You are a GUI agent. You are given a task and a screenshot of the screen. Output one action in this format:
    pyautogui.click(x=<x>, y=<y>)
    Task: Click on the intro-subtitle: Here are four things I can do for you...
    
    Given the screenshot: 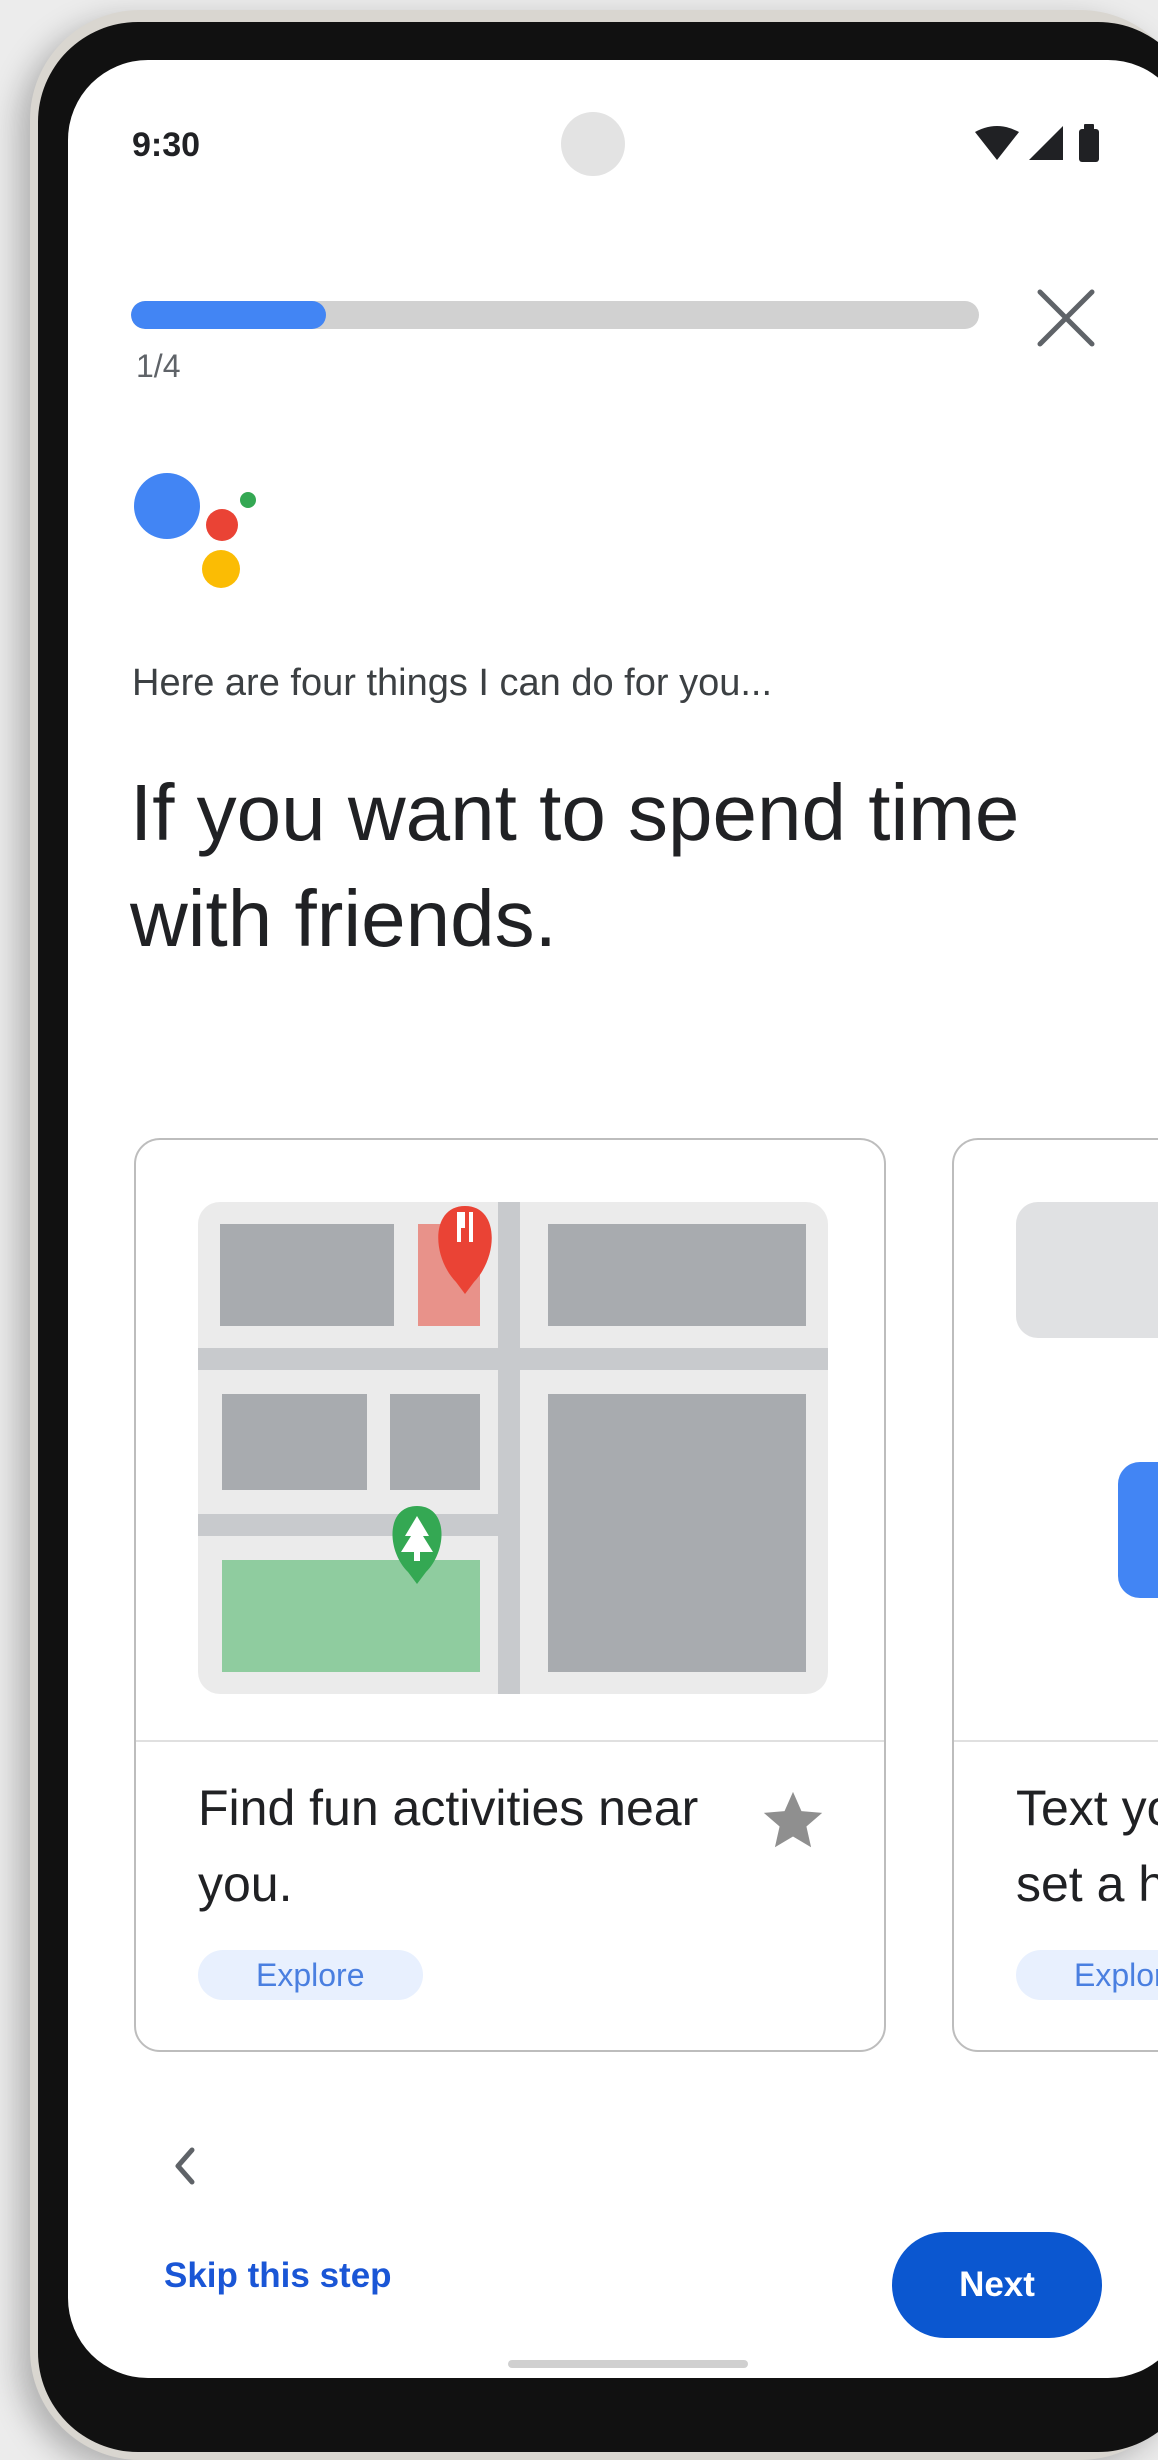 What is the action you would take?
    pyautogui.click(x=452, y=683)
    